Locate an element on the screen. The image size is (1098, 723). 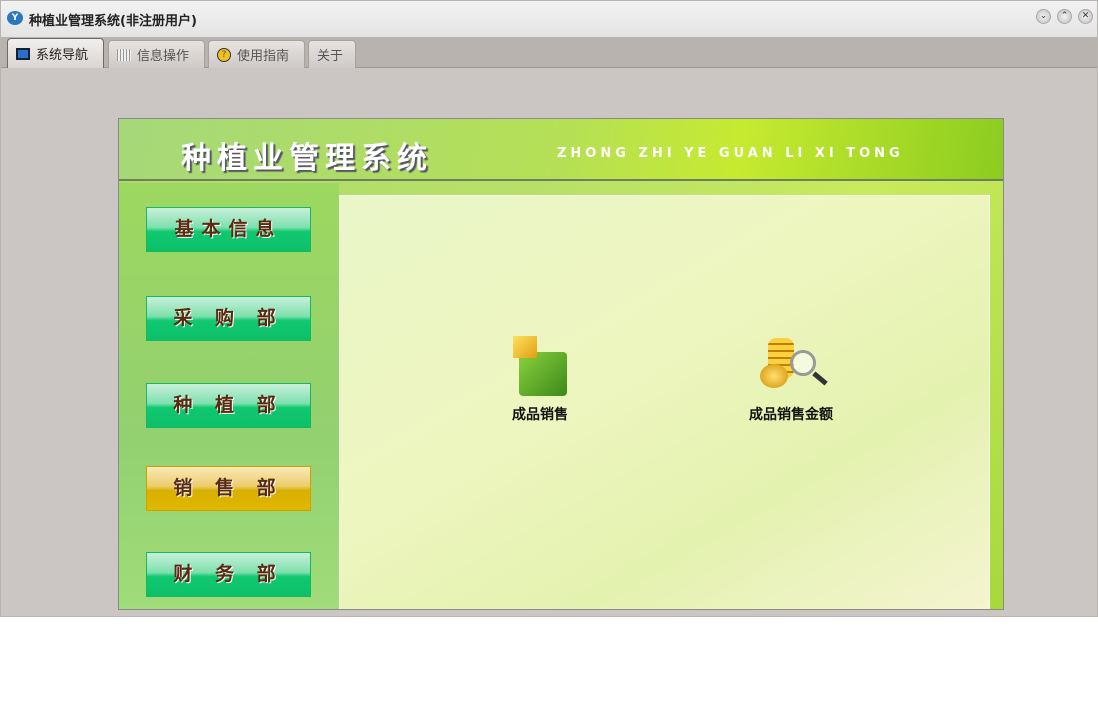
tab-label: 关于 is located at coordinates (330, 56).